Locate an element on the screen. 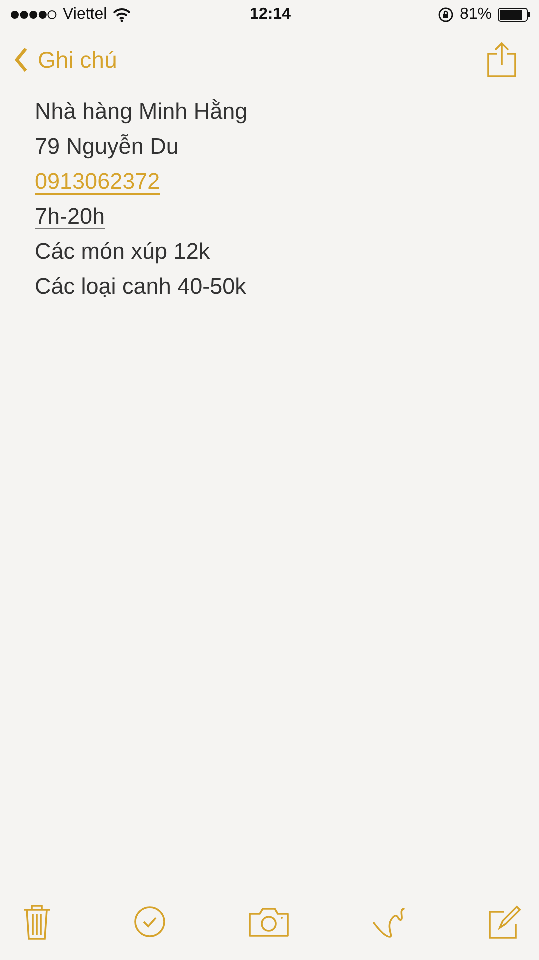 The height and width of the screenshot is (960, 539). share-icon is located at coordinates (502, 60).